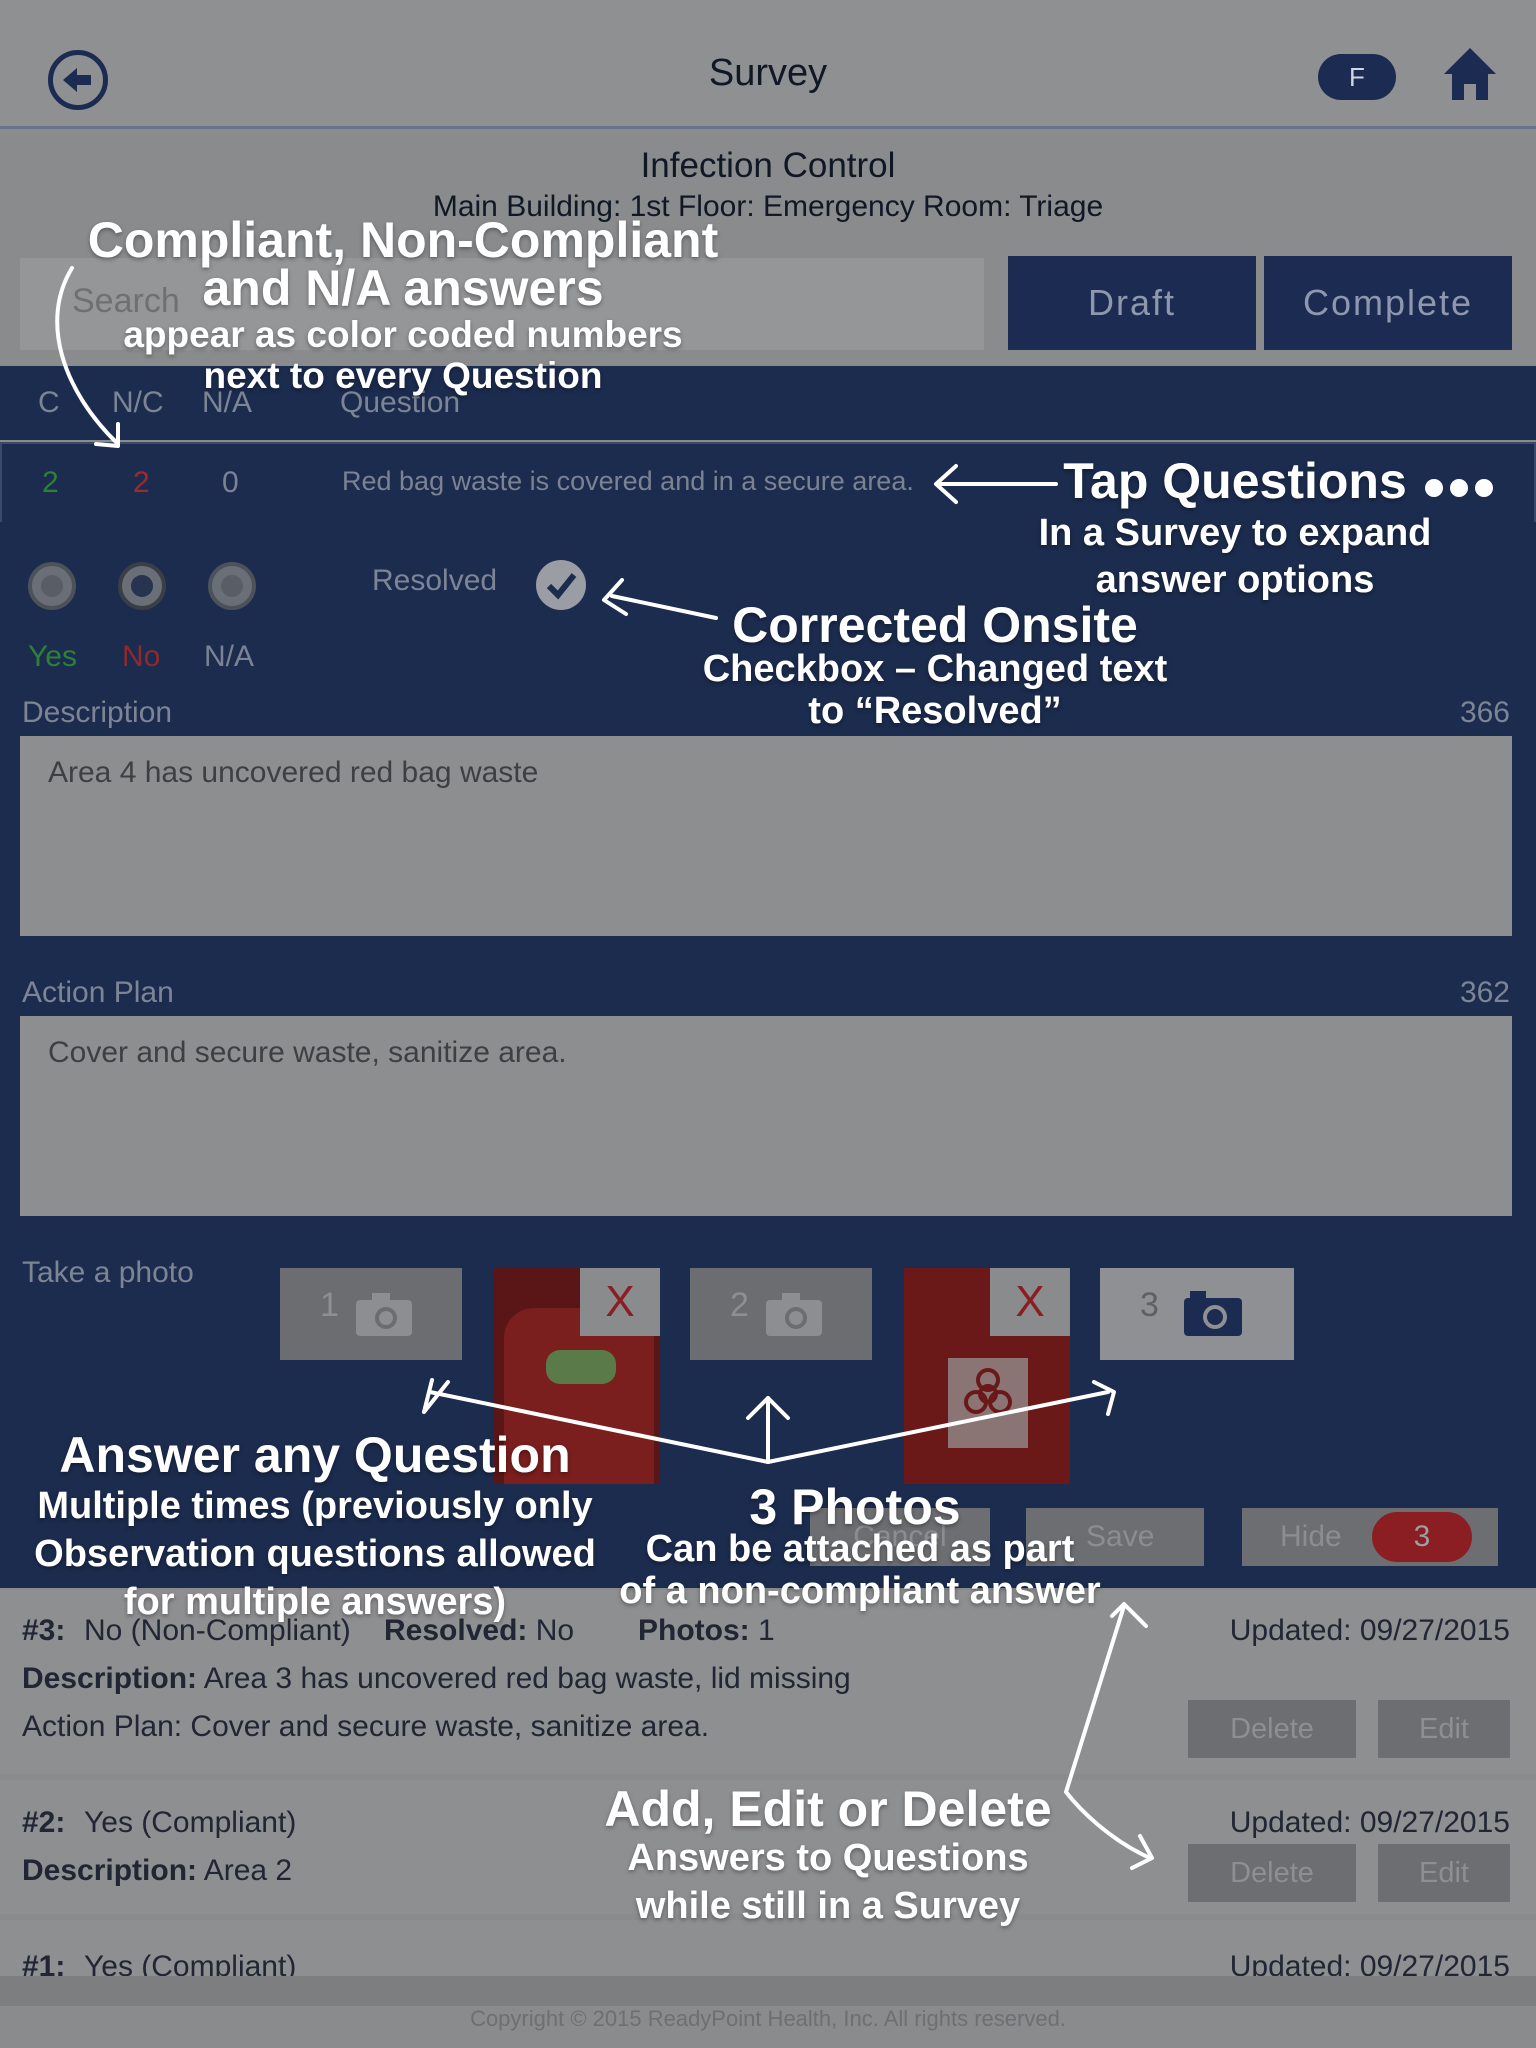 This screenshot has height=2048, width=1536. What do you see at coordinates (935, 690) in the screenshot?
I see `annotation-subtitle: Checkbox – Changed text to “Resolved”` at bounding box center [935, 690].